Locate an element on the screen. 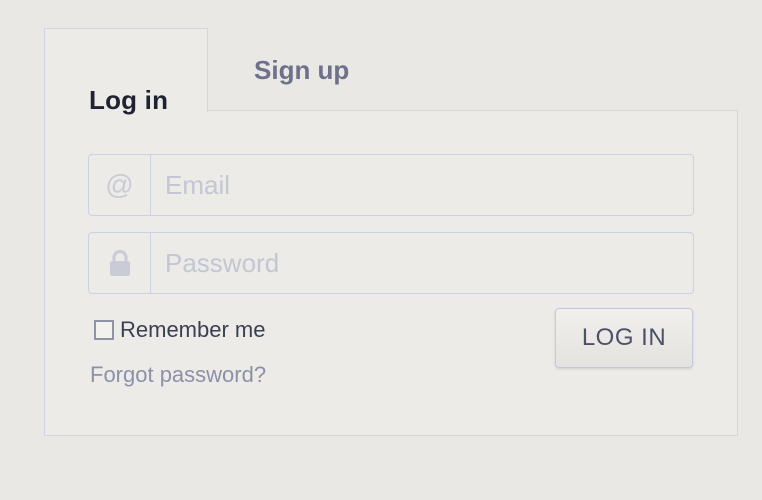 The width and height of the screenshot is (762, 500). email-field is located at coordinates (422, 185).